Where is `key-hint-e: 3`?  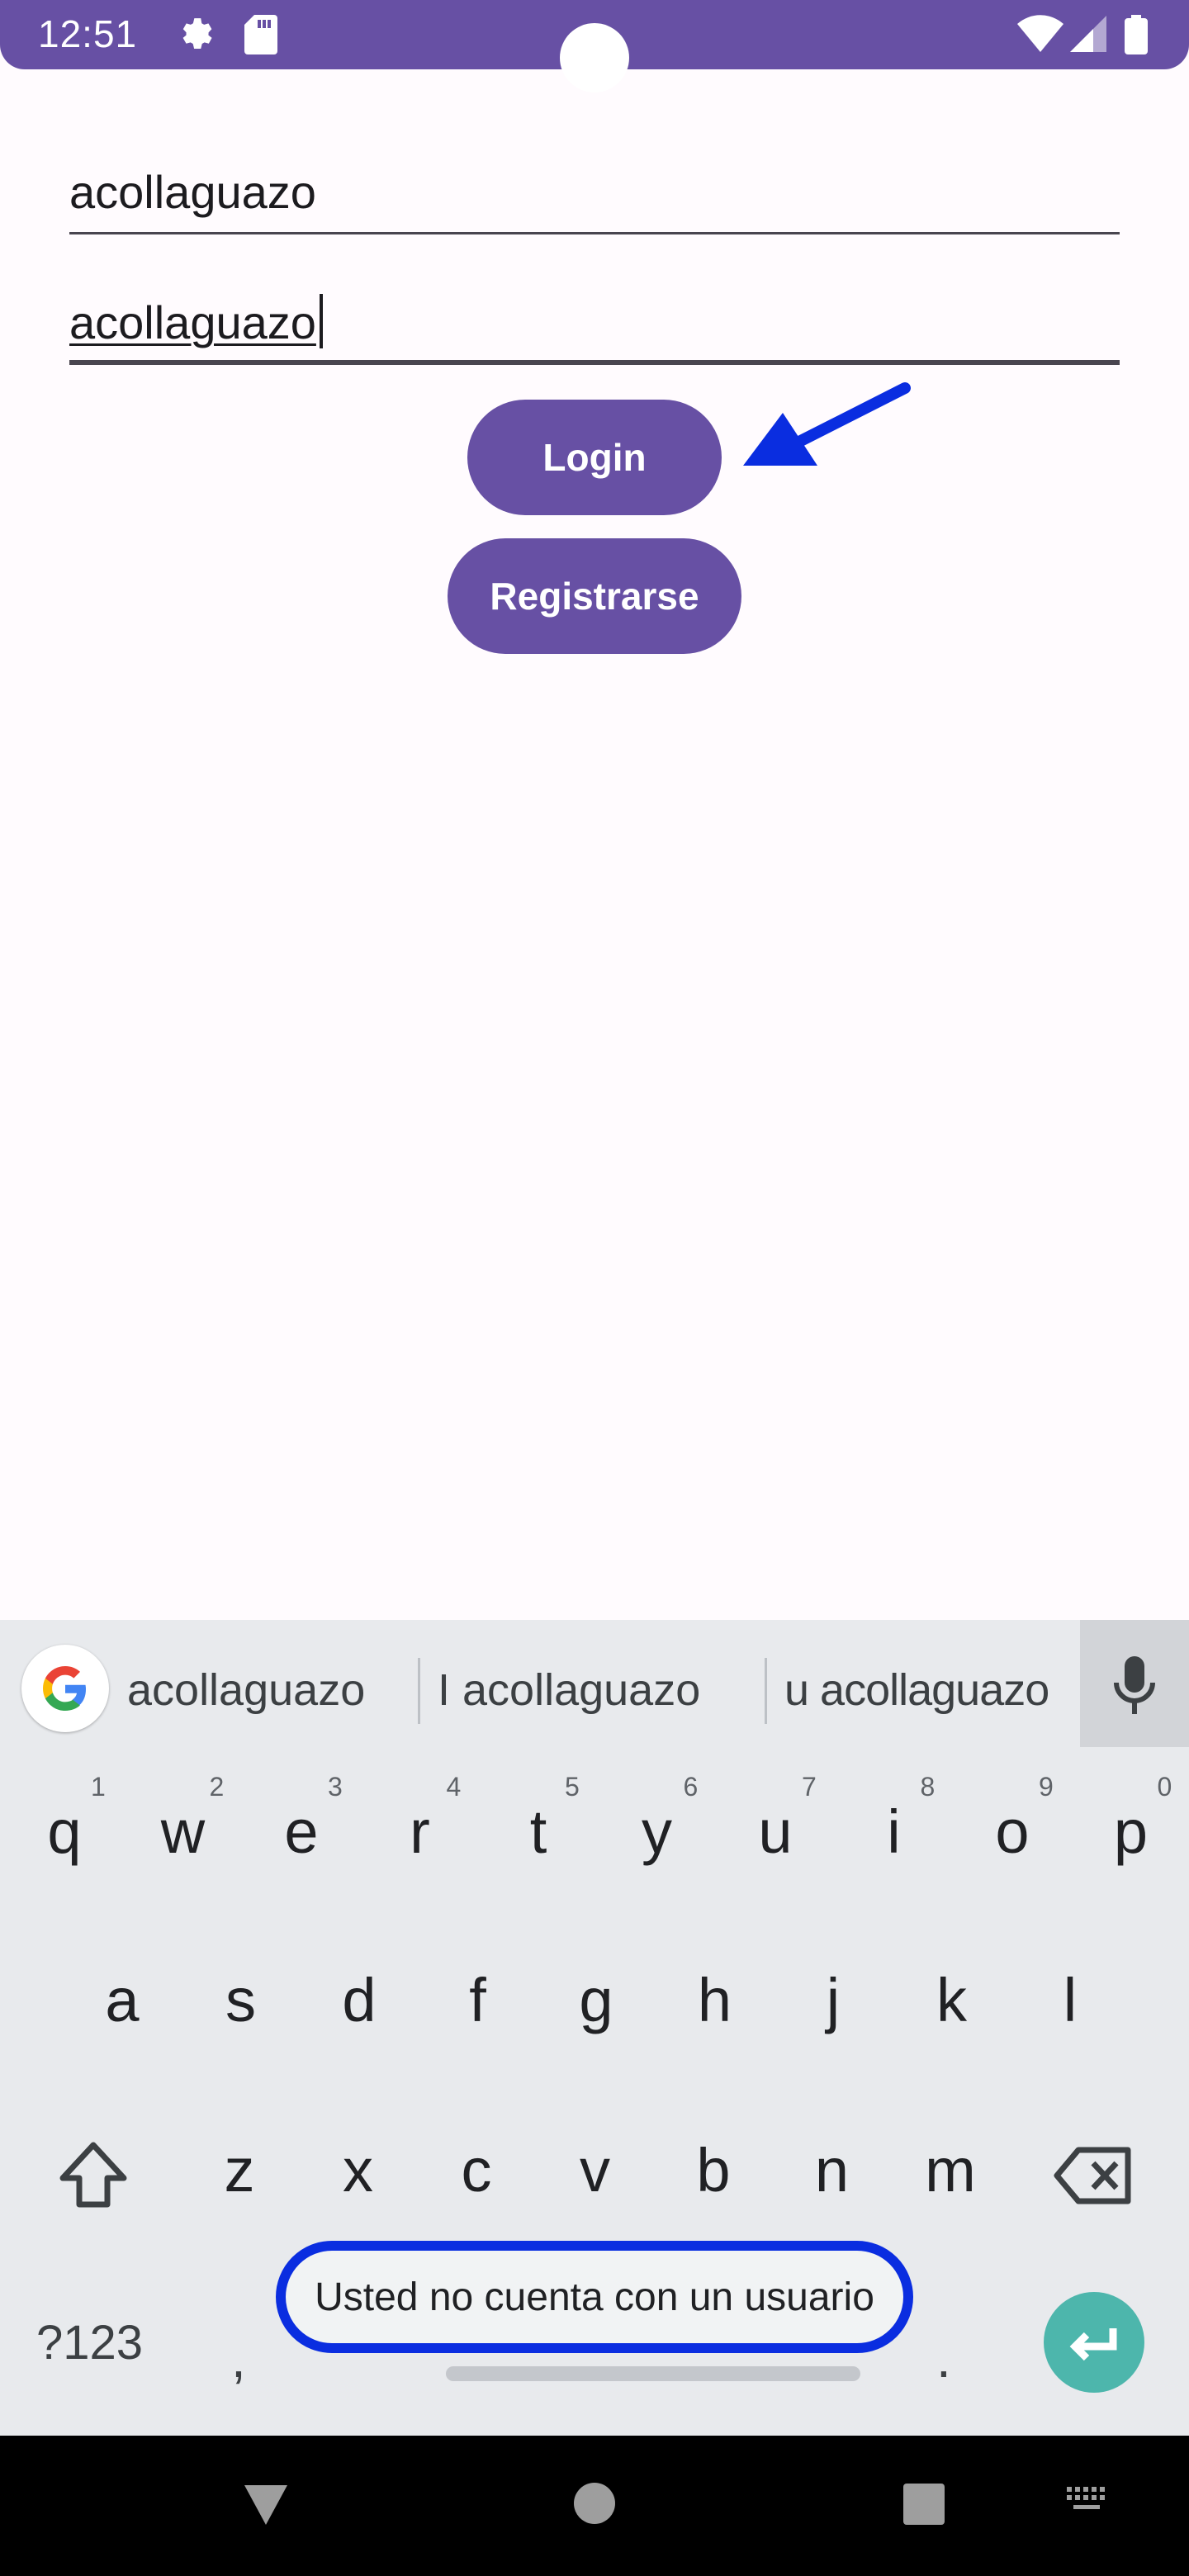 key-hint-e: 3 is located at coordinates (335, 1787).